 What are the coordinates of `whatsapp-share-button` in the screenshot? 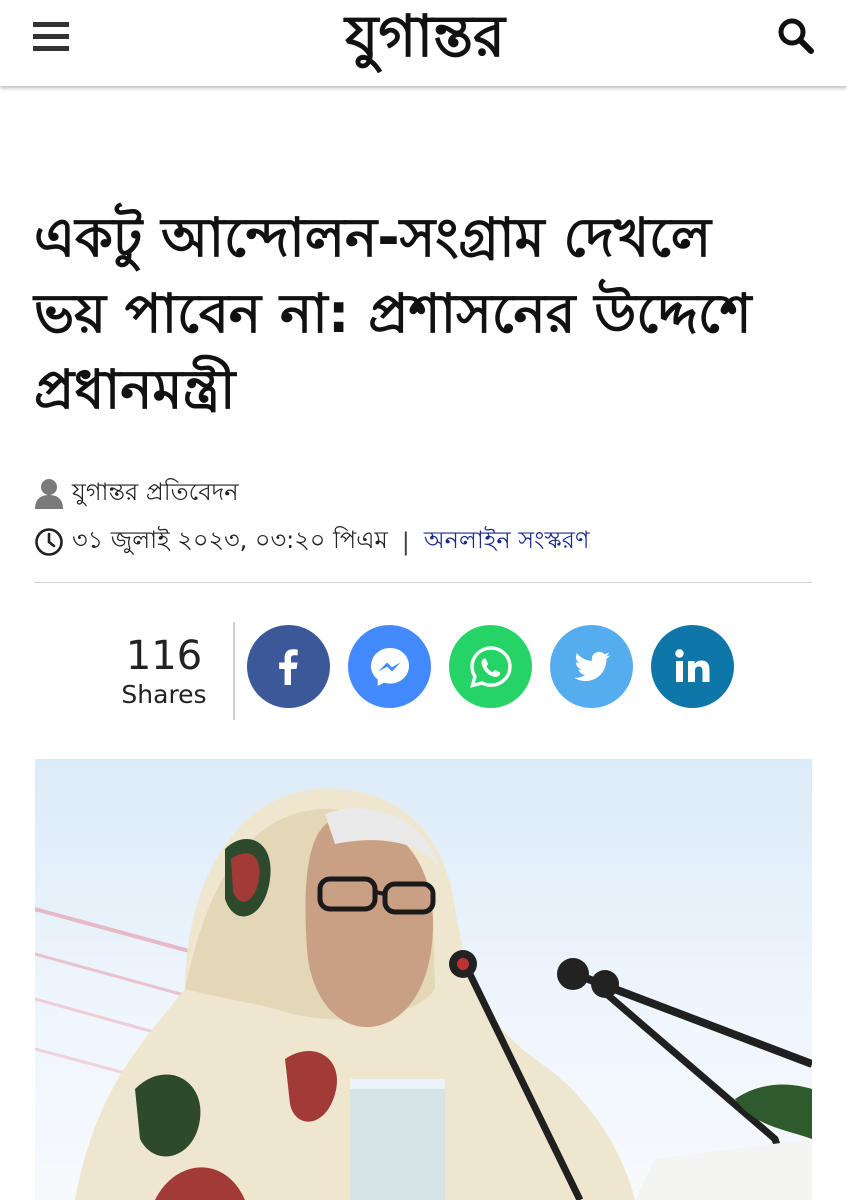 It's located at (490, 666).